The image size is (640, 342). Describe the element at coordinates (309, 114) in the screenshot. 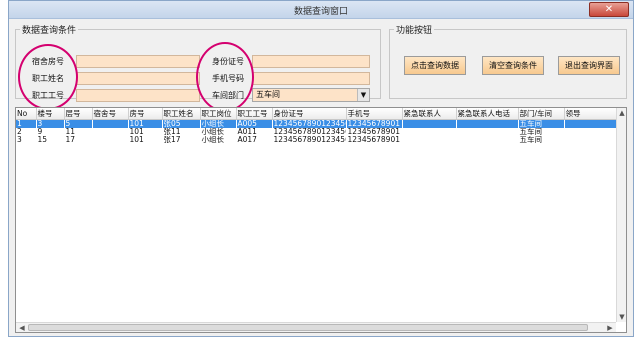

I see `column-header: 身份证号` at that location.